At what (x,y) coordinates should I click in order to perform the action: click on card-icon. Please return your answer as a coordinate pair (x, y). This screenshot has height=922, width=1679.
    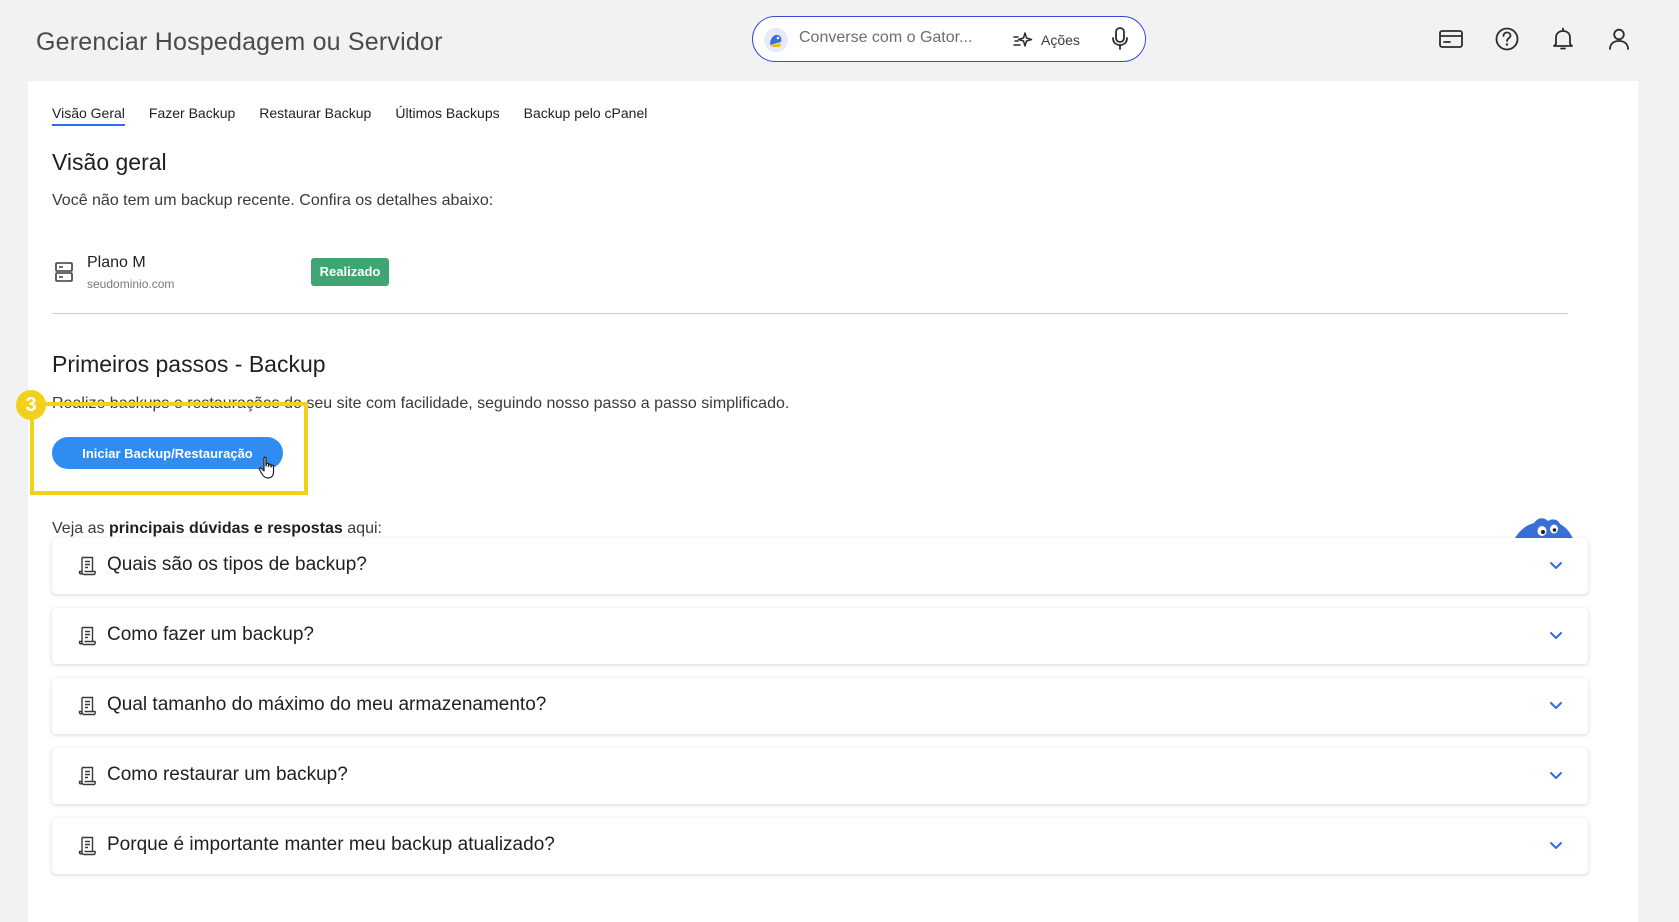
    Looking at the image, I should click on (1451, 39).